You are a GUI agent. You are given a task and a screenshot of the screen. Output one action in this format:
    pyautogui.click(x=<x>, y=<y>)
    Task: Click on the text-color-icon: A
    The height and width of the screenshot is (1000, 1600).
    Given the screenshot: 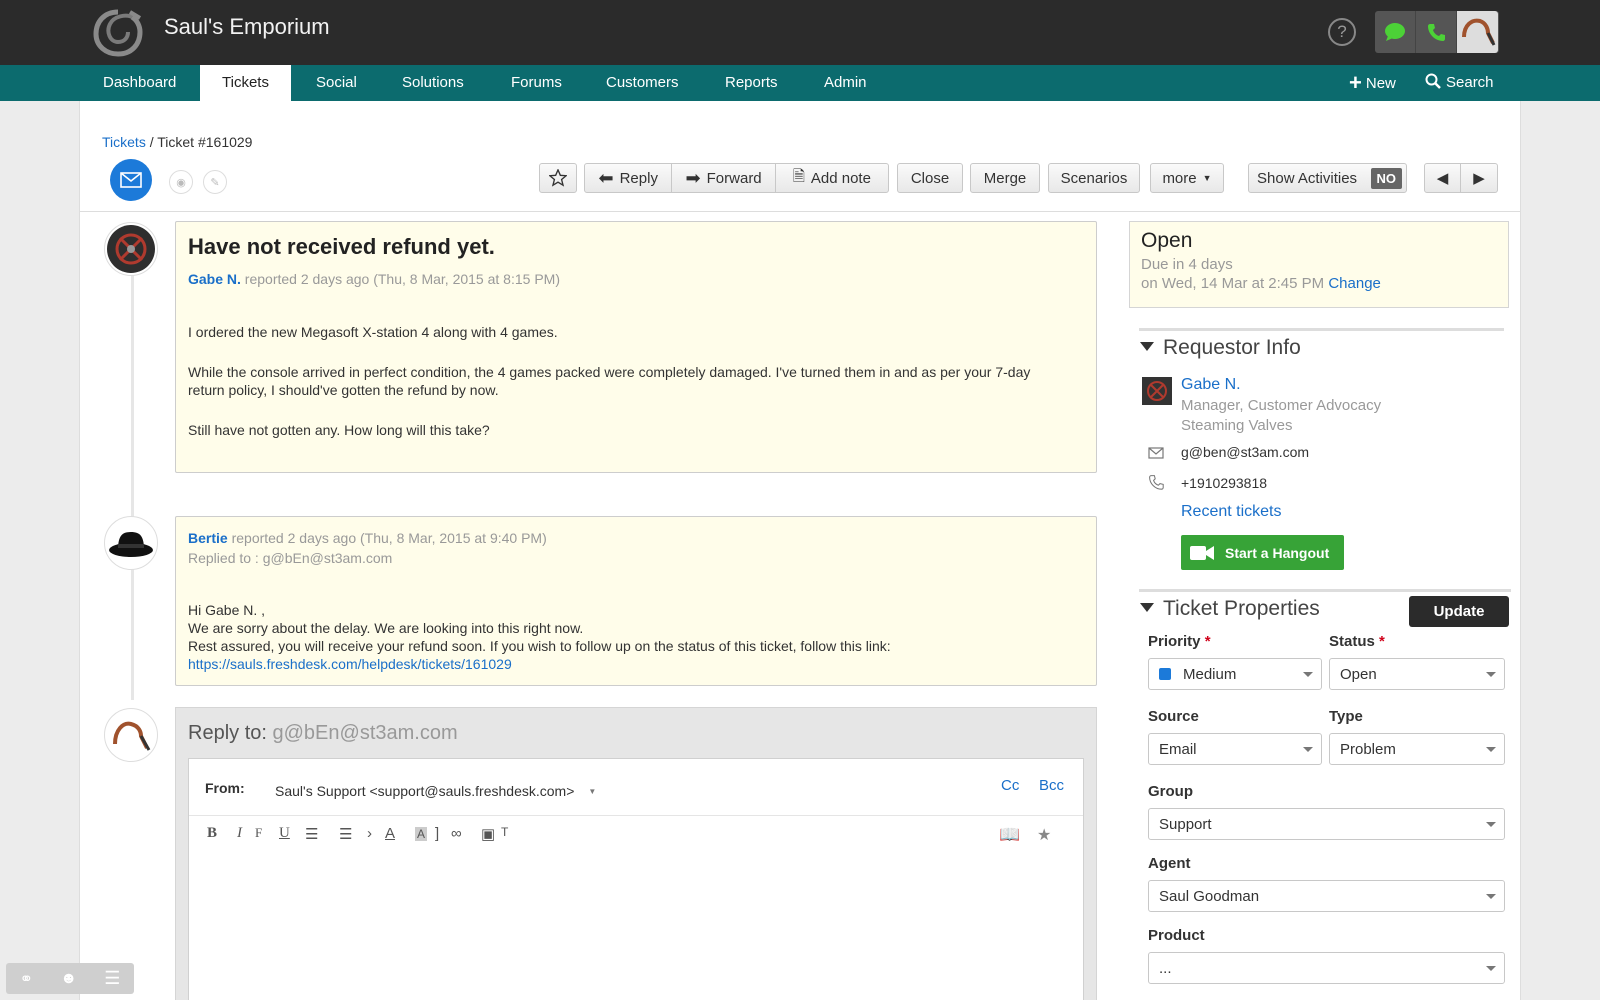 What is the action you would take?
    pyautogui.click(x=390, y=833)
    